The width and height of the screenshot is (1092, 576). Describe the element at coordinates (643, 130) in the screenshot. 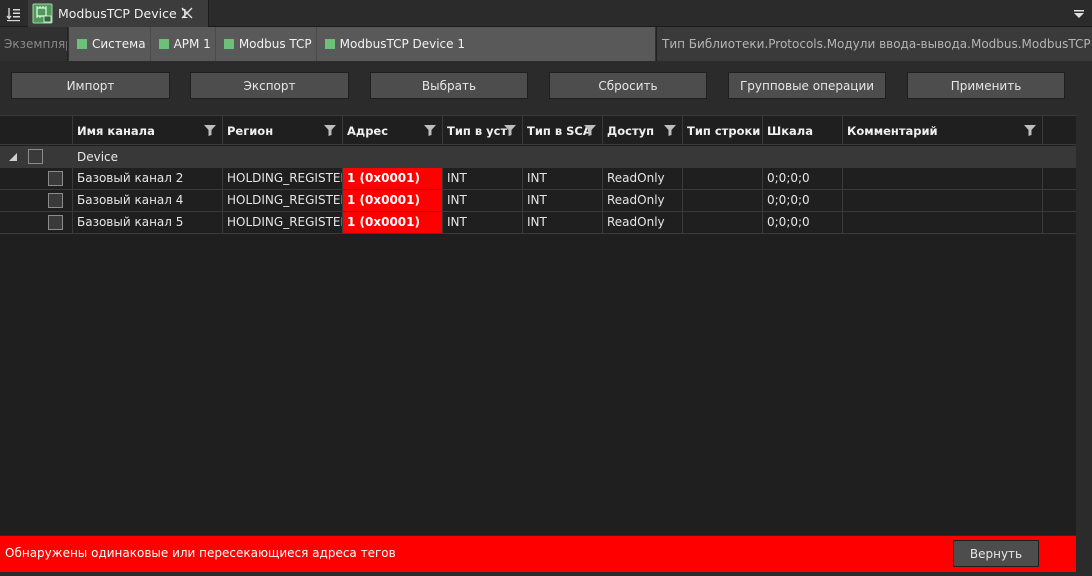

I see `column-header-access: Доступ` at that location.